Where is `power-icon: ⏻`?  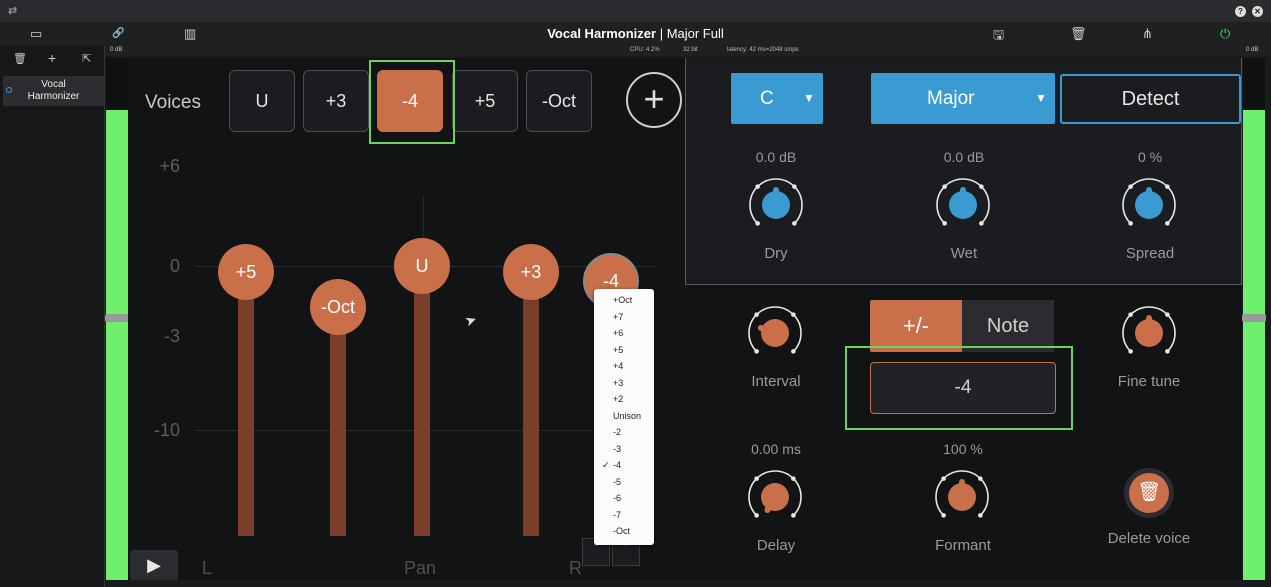 power-icon: ⏻ is located at coordinates (1225, 34).